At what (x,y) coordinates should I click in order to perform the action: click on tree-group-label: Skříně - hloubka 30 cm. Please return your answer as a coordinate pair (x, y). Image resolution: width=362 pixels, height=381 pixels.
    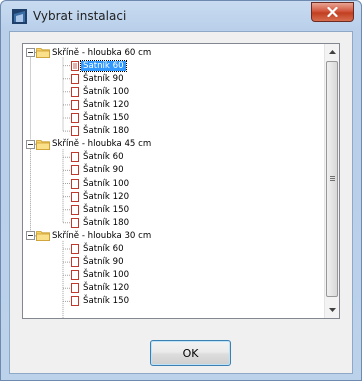
    Looking at the image, I should click on (101, 235).